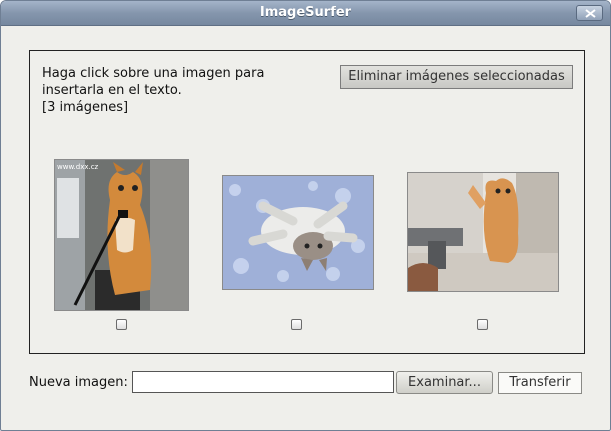  What do you see at coordinates (540, 383) in the screenshot?
I see `transfer-button: Transferir` at bounding box center [540, 383].